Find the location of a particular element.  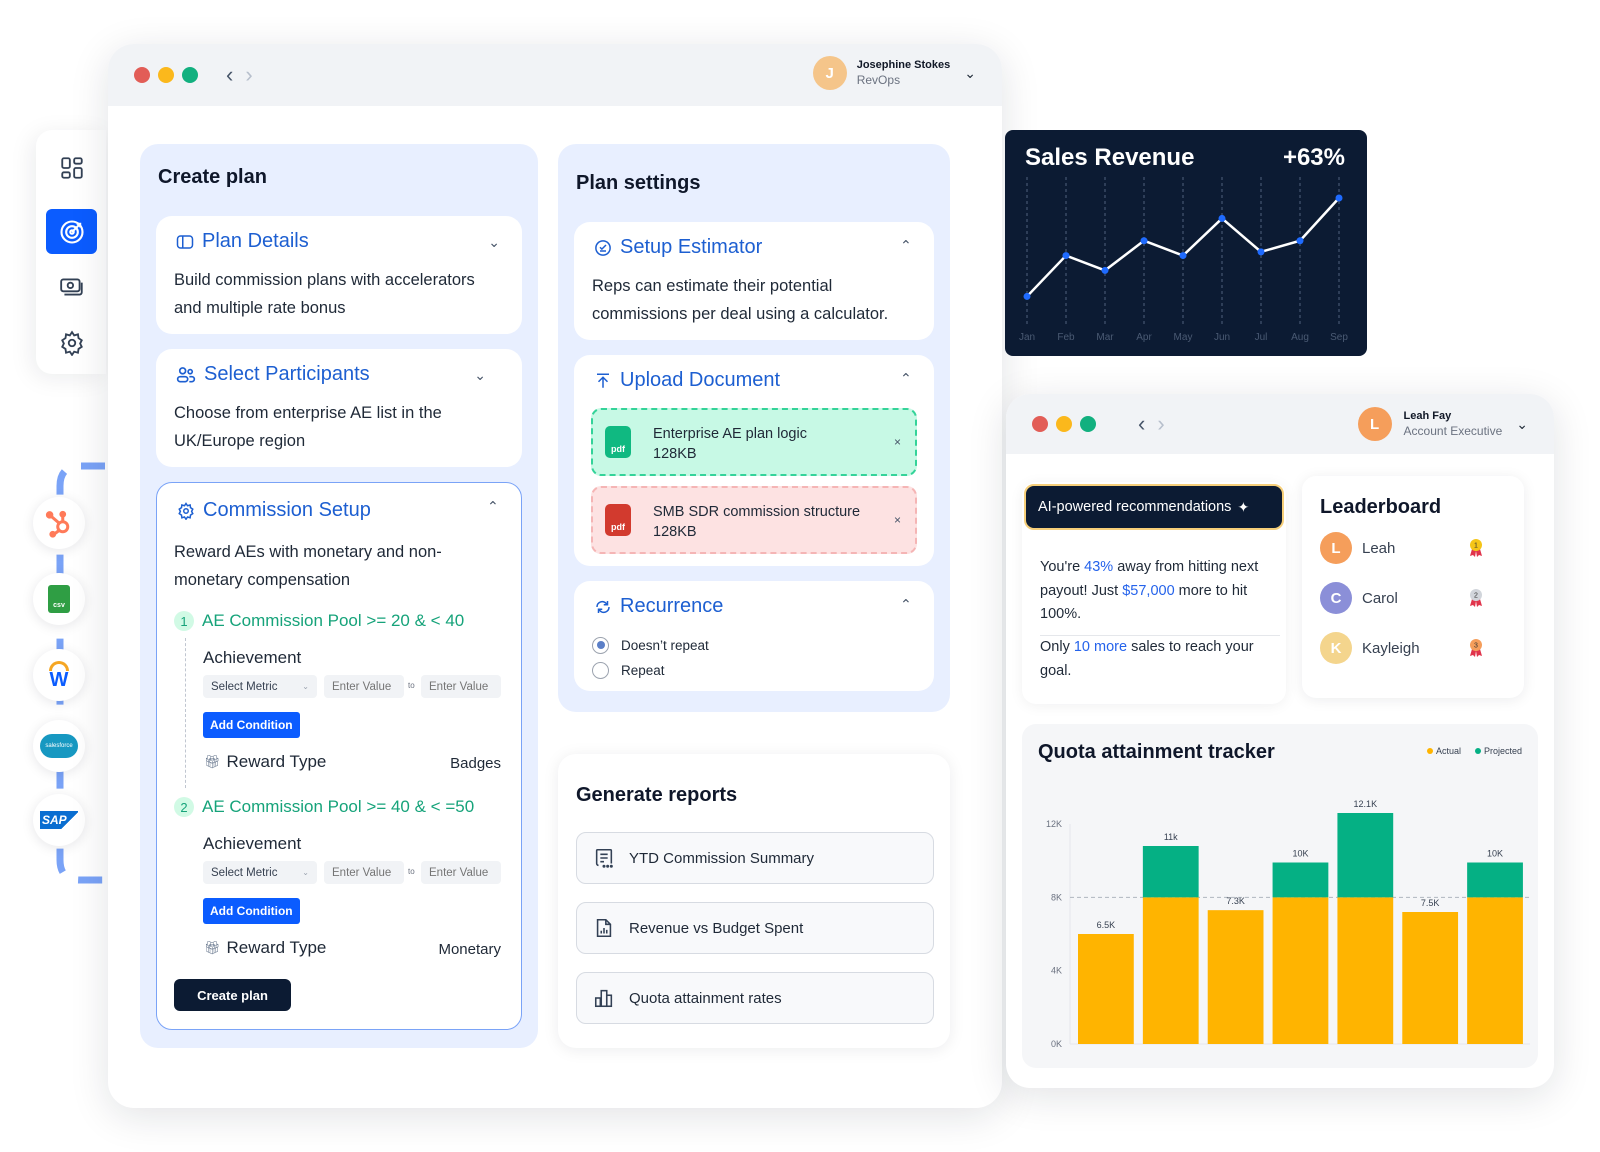

report-quota-attainment: Quota attainment rates is located at coordinates (755, 998).